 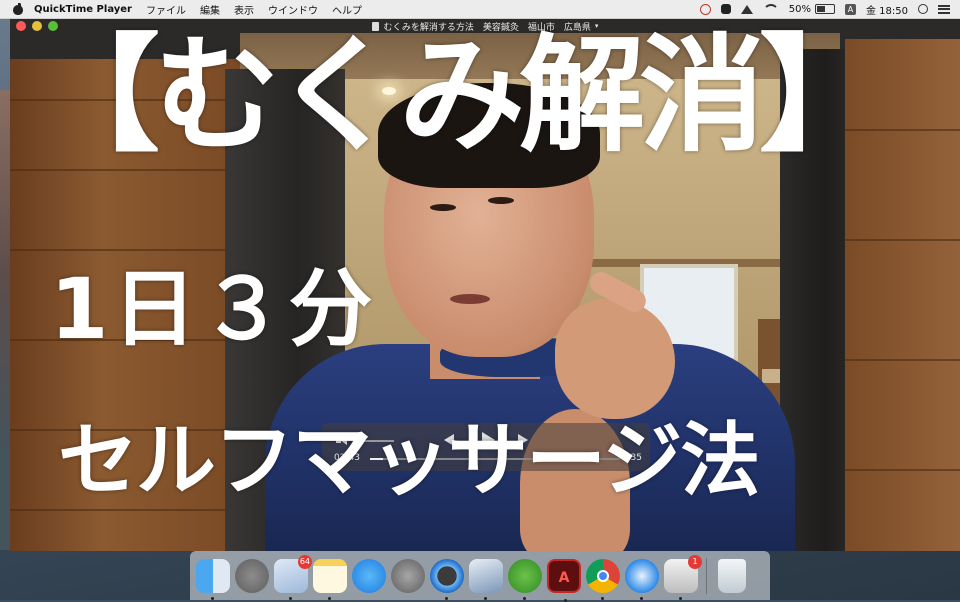 I want to click on wifi-icon, so click(x=770, y=9).